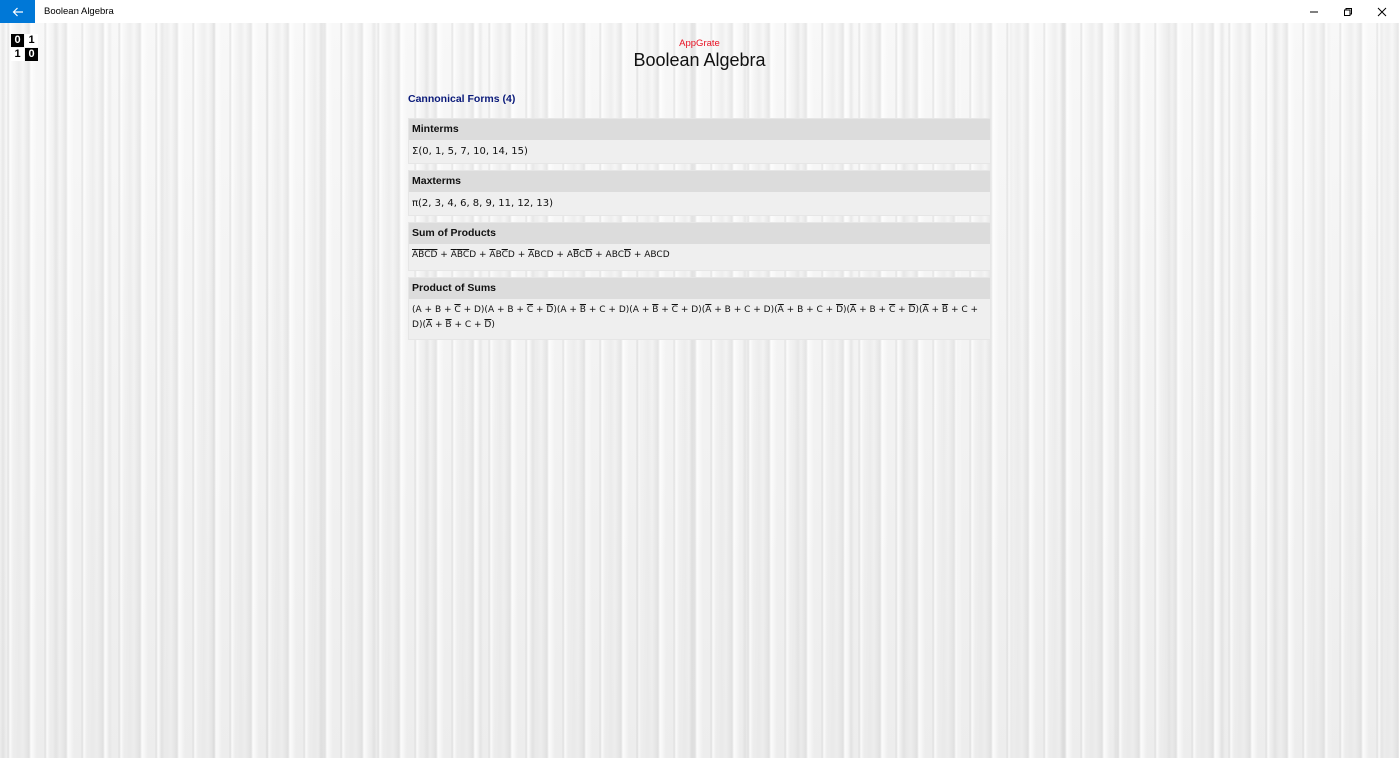  I want to click on window-title: Boolean Algebra, so click(79, 11).